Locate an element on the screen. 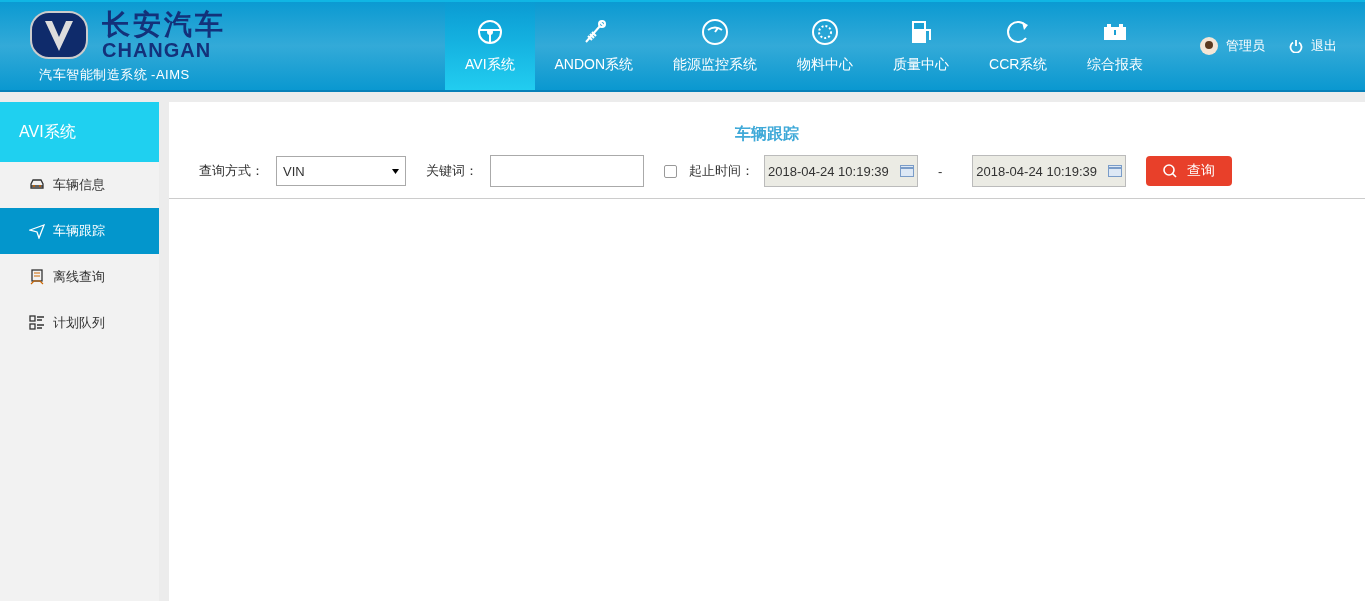 The width and height of the screenshot is (1365, 601). car-brand-logo-icon is located at coordinates (59, 35).